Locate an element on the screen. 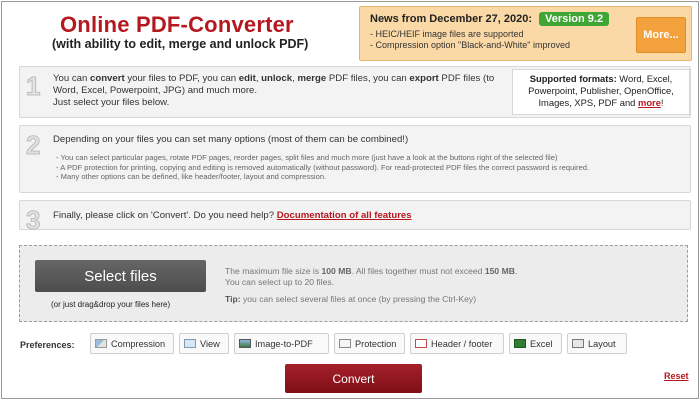 This screenshot has height=400, width=700. layout-icon is located at coordinates (578, 343).